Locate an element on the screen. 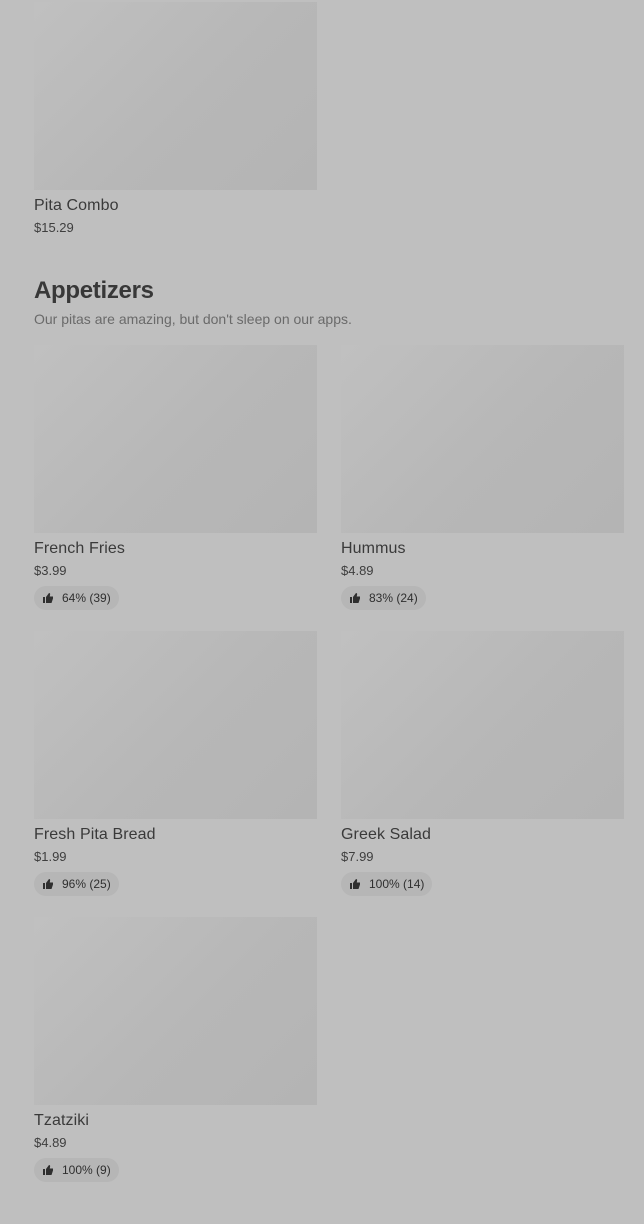 This screenshot has width=644, height=1224. menu-item-price: $3.99 is located at coordinates (50, 570).